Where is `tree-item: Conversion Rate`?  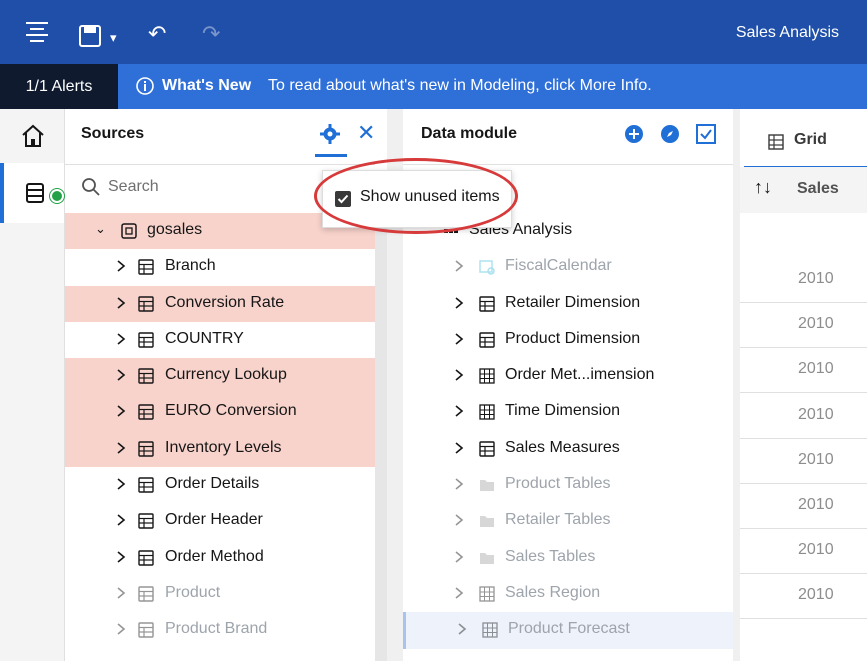
tree-item: Conversion Rate is located at coordinates (220, 303).